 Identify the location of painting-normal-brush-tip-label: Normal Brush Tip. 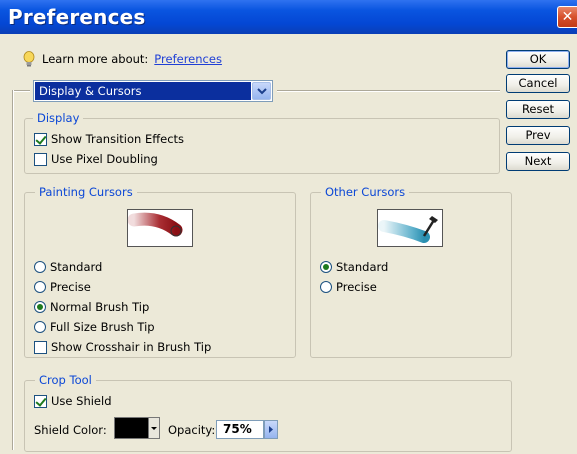
(100, 307).